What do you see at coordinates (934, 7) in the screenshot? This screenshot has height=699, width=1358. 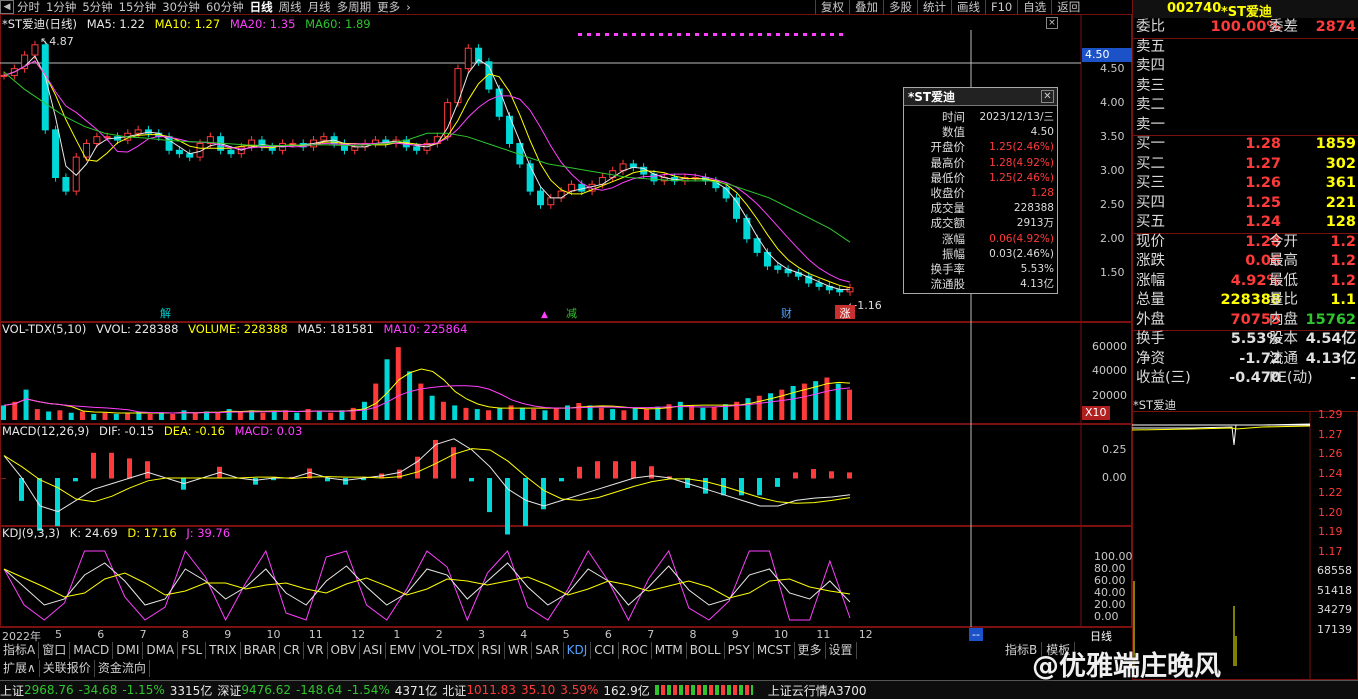 I see `tool-3: 统计` at bounding box center [934, 7].